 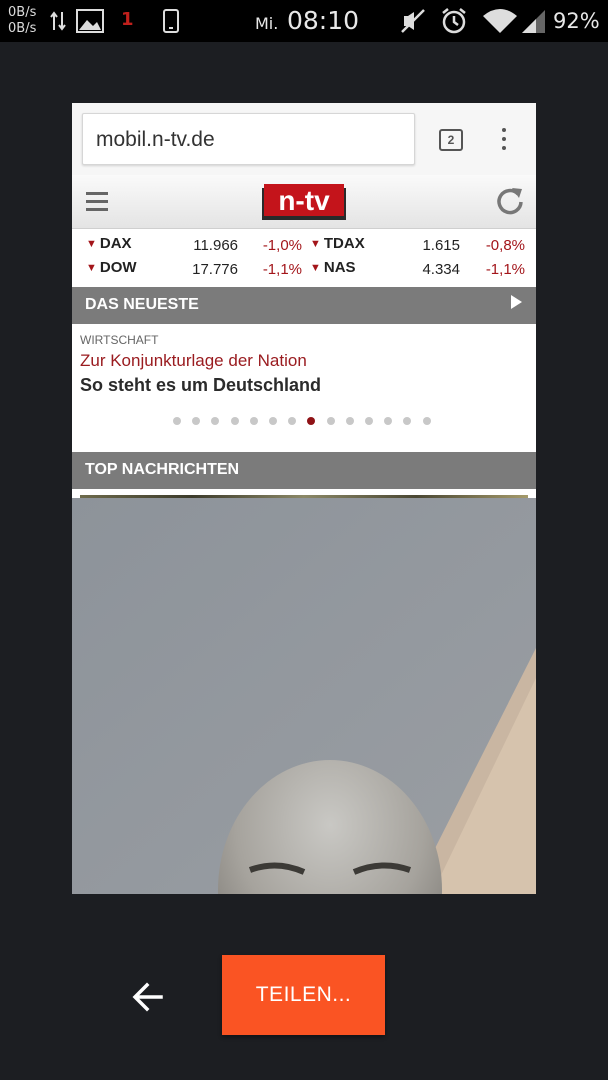 I want to click on back-arrow-icon, so click(x=148, y=997).